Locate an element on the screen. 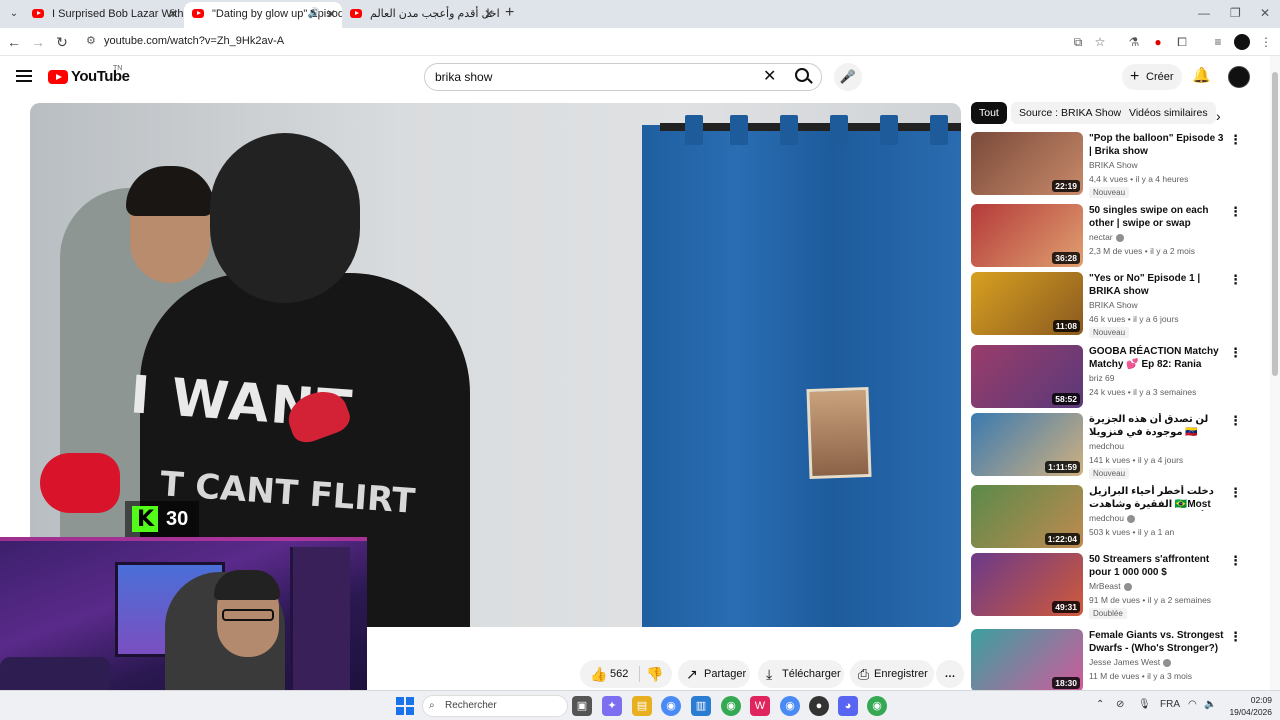  like-count: 562 is located at coordinates (619, 674).